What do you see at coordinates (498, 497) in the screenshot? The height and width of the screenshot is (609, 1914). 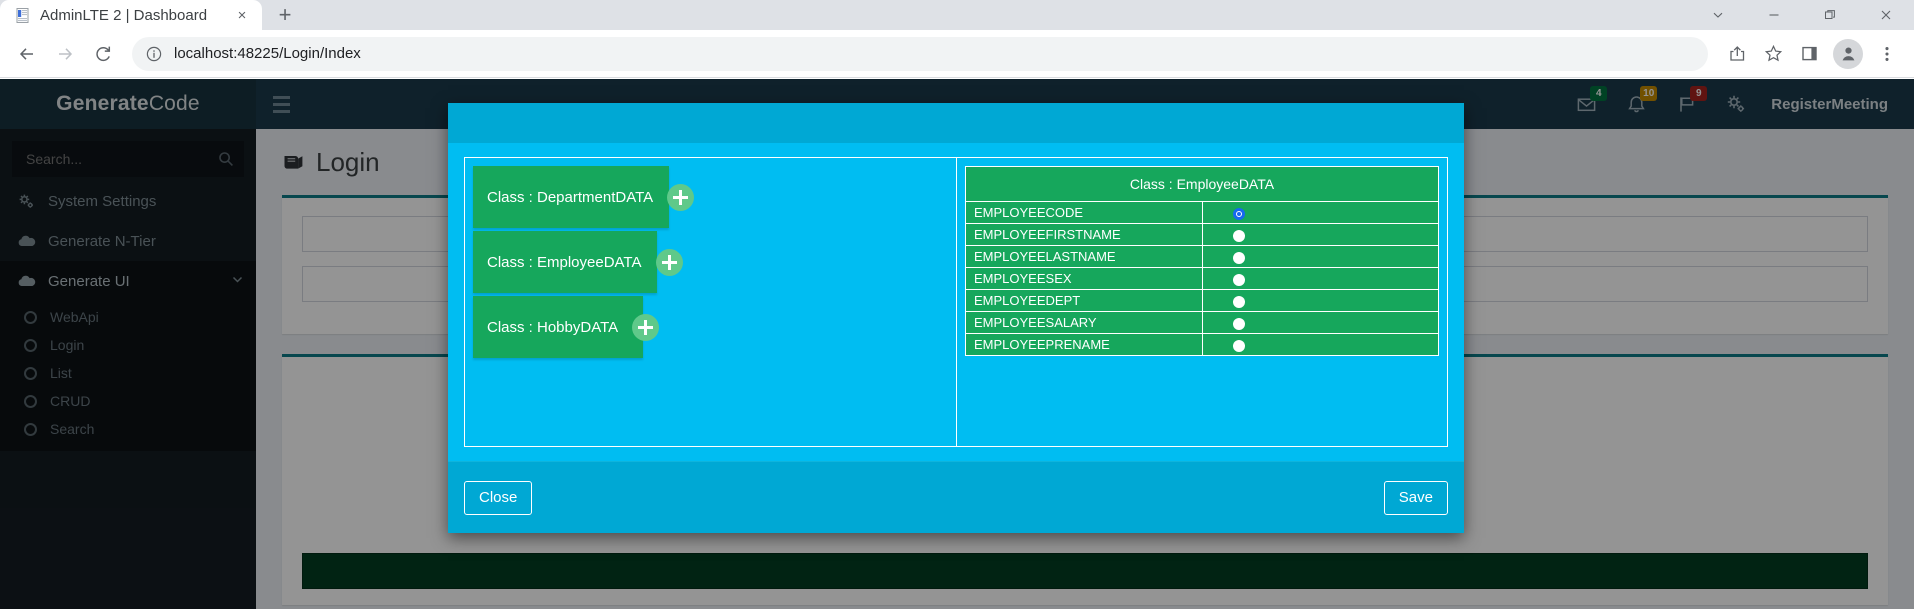 I see `close-button: Close` at bounding box center [498, 497].